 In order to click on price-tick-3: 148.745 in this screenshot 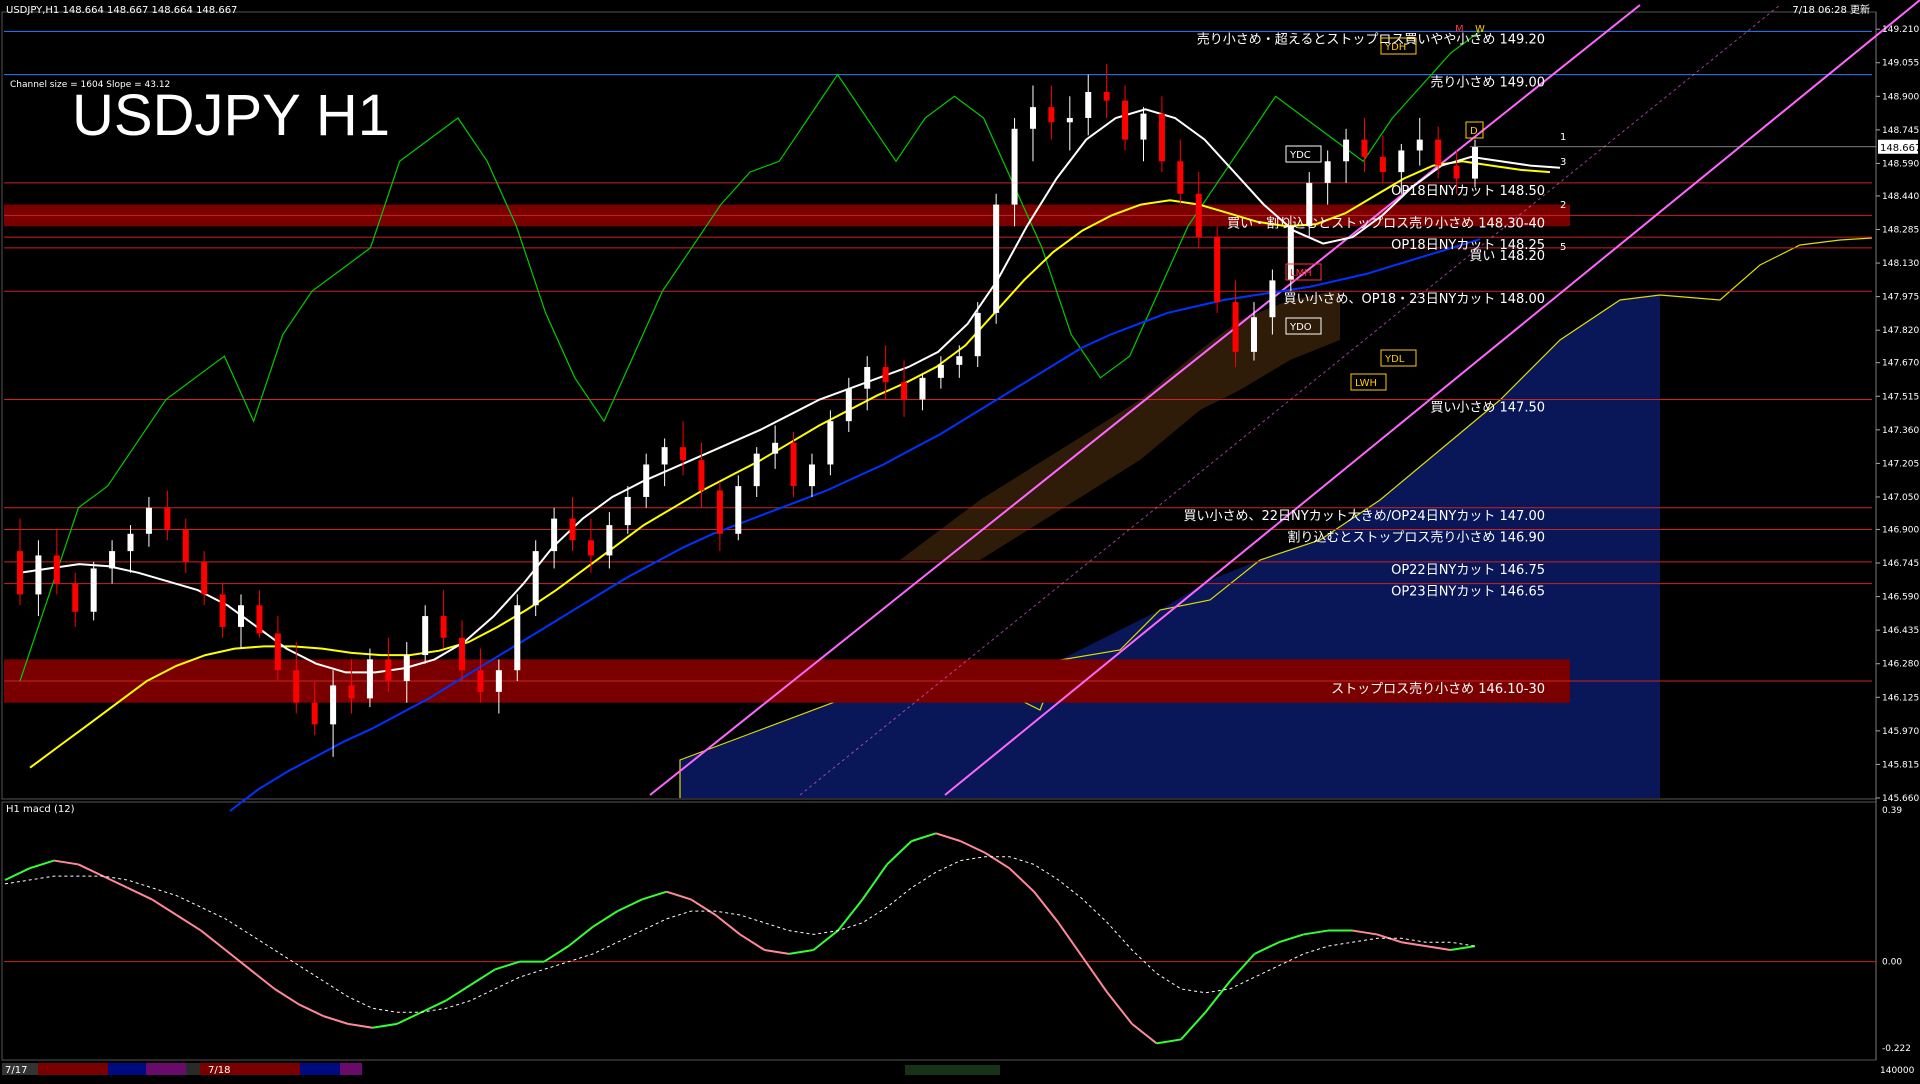, I will do `click(1900, 131)`.